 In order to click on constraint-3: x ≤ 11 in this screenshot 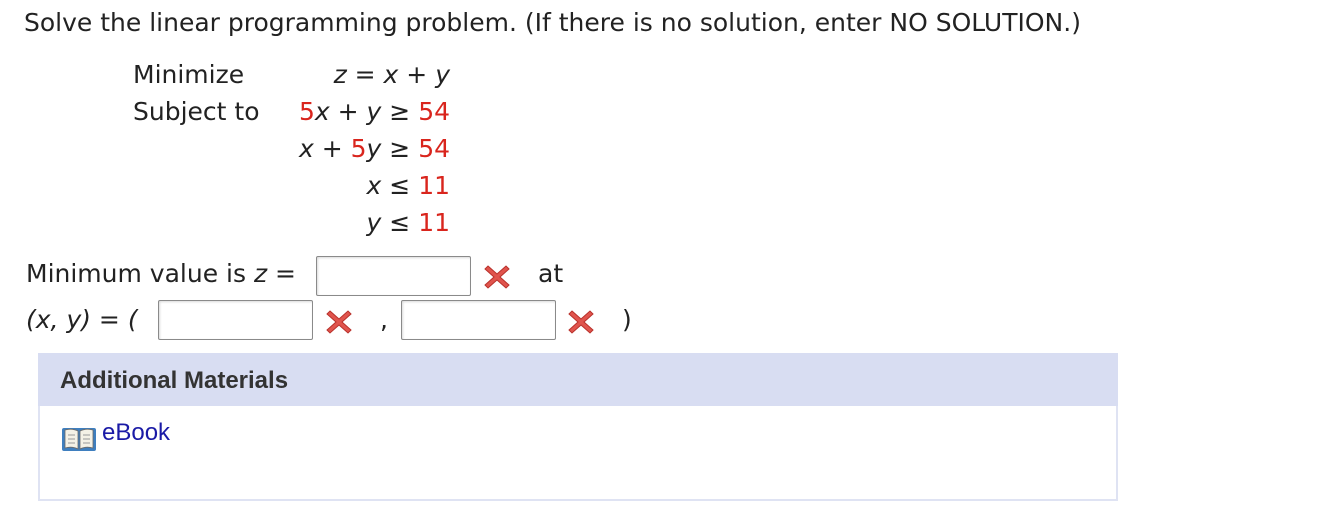, I will do `click(408, 185)`.